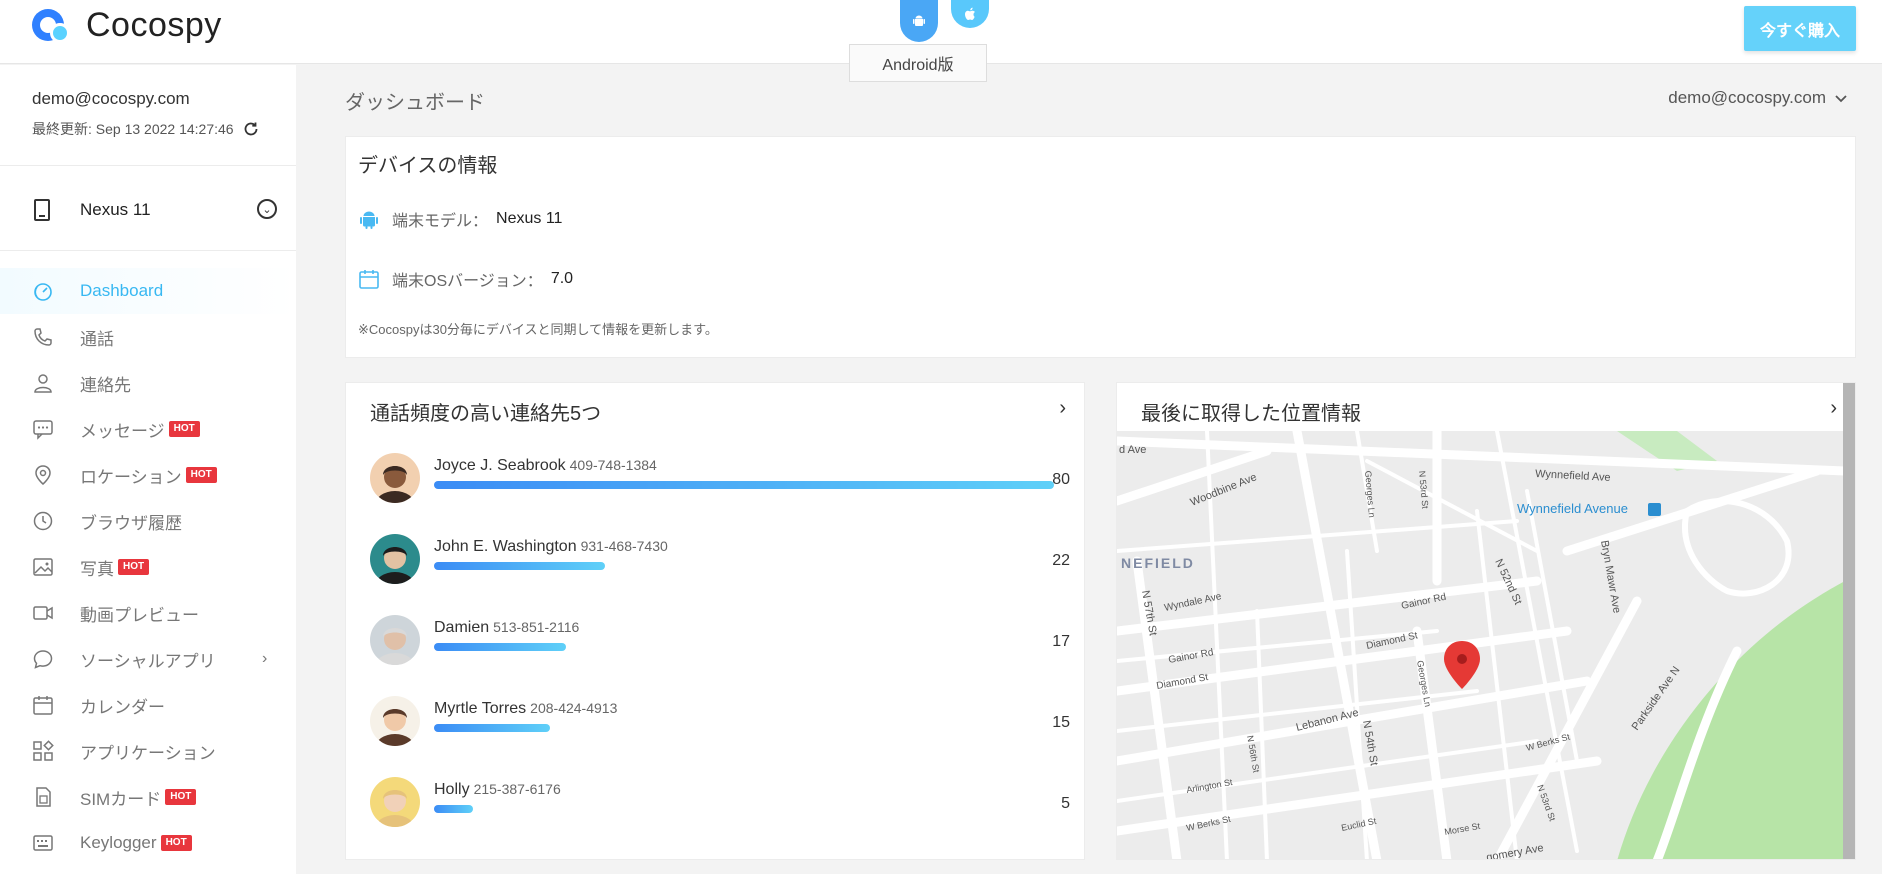 The width and height of the screenshot is (1882, 874). Describe the element at coordinates (43, 705) in the screenshot. I see `calendar-icon` at that location.